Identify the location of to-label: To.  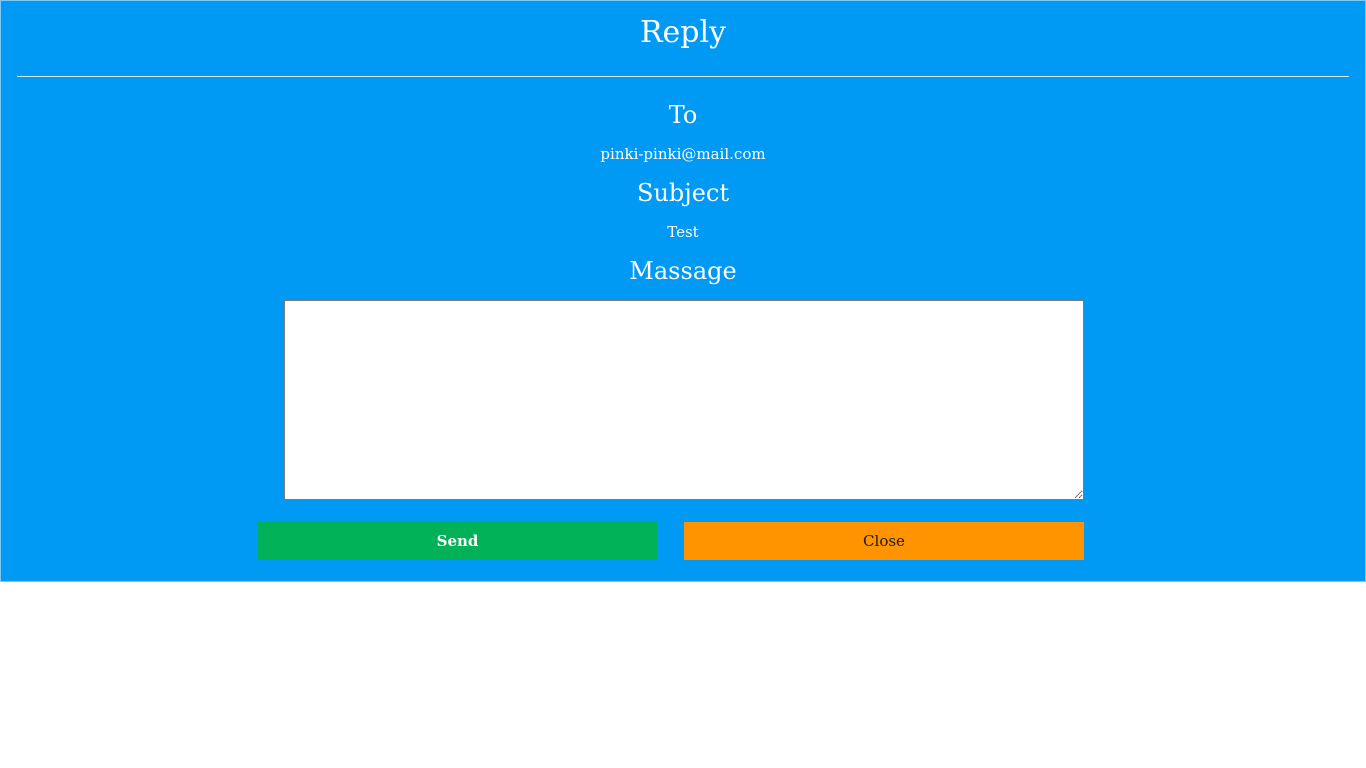
(683, 115).